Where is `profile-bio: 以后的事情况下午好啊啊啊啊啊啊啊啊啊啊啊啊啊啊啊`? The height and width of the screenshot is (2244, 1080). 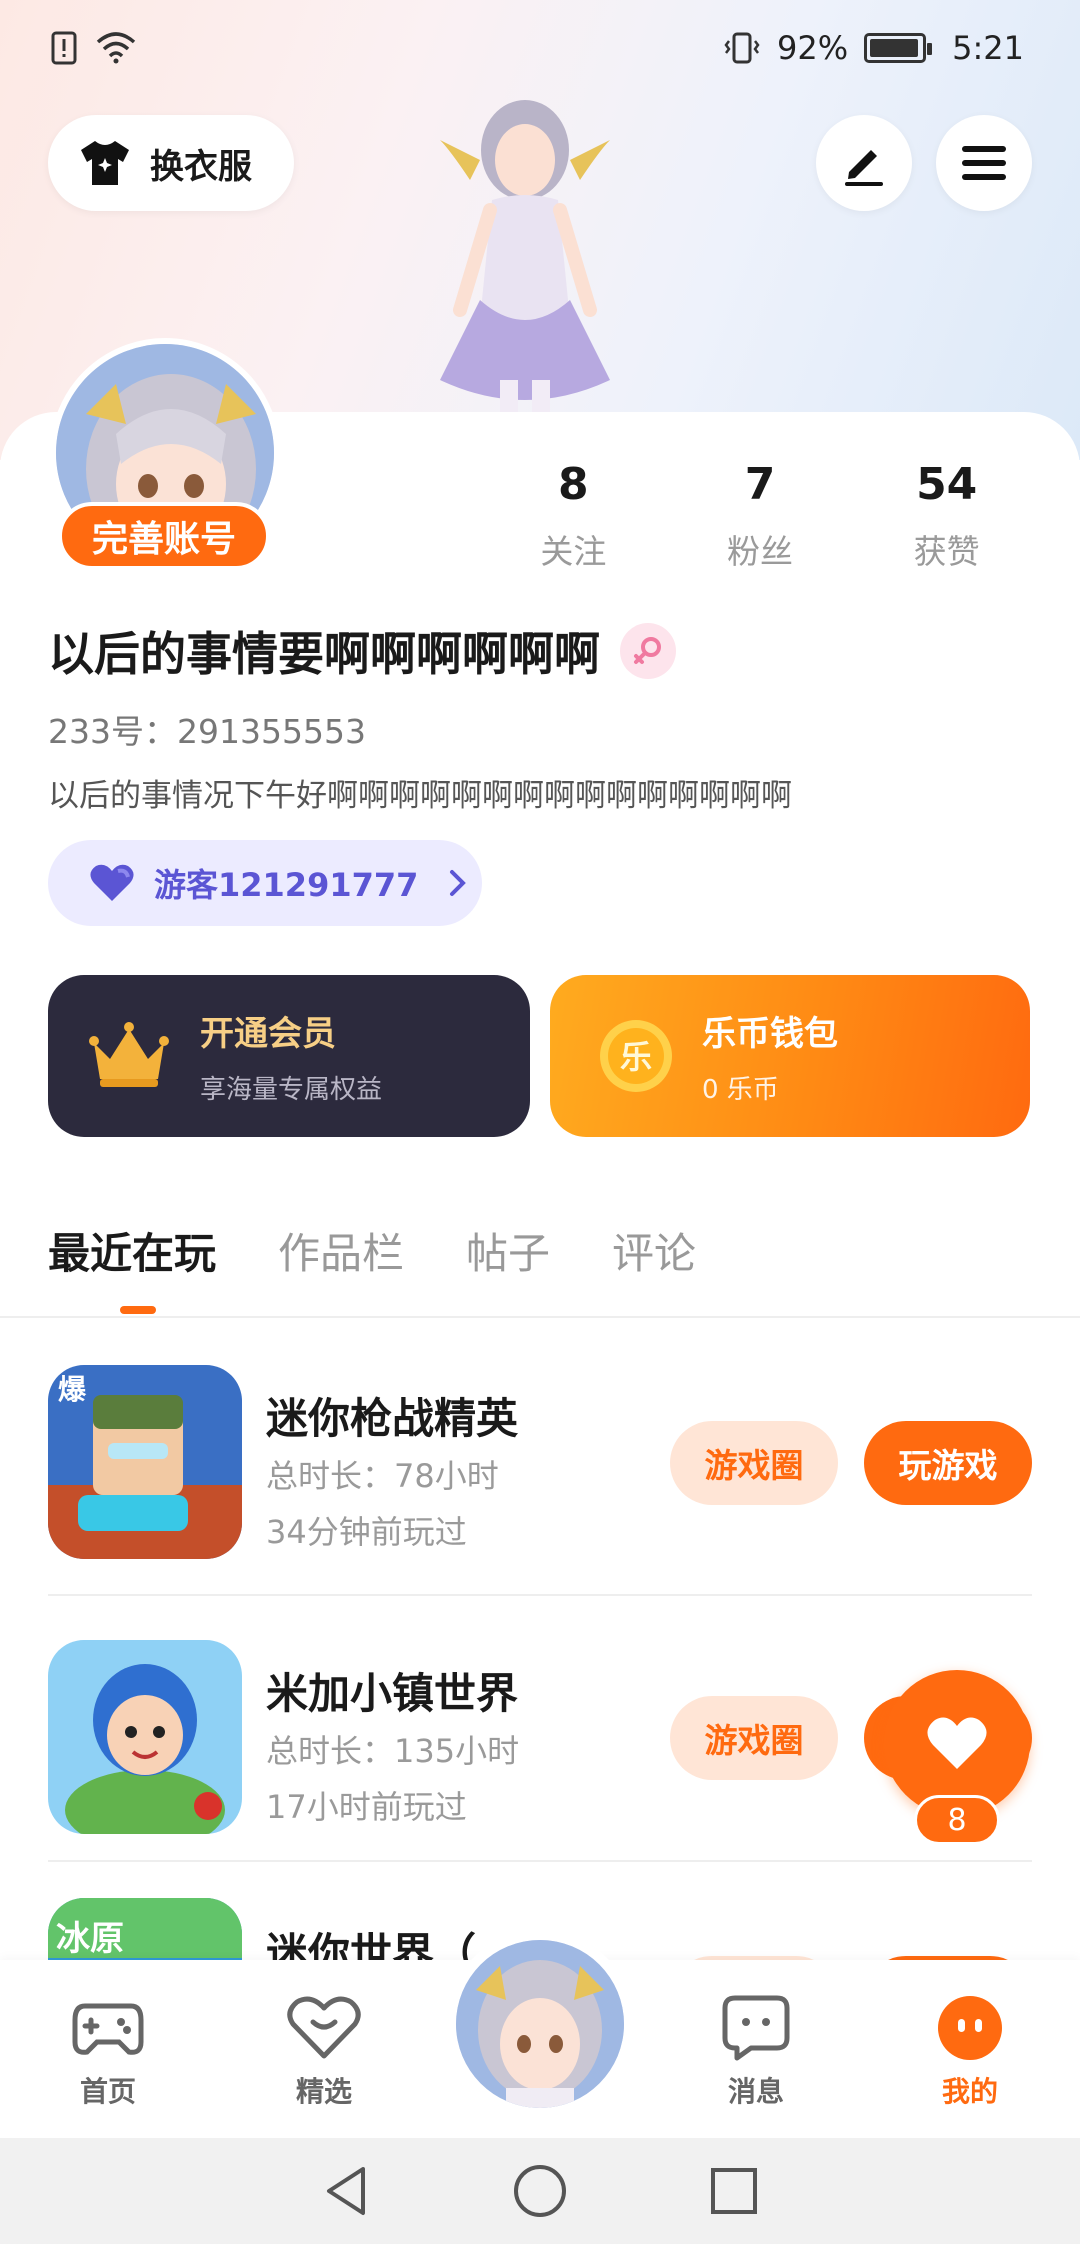 profile-bio: 以后的事情况下午好啊啊啊啊啊啊啊啊啊啊啊啊啊啊啊 is located at coordinates (420, 796).